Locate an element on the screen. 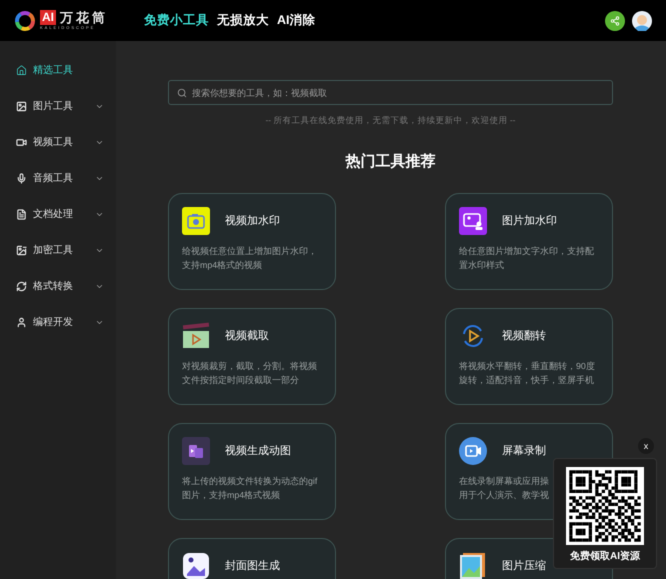  tool-description: 图片，支持mp4格式视频 is located at coordinates (232, 495).